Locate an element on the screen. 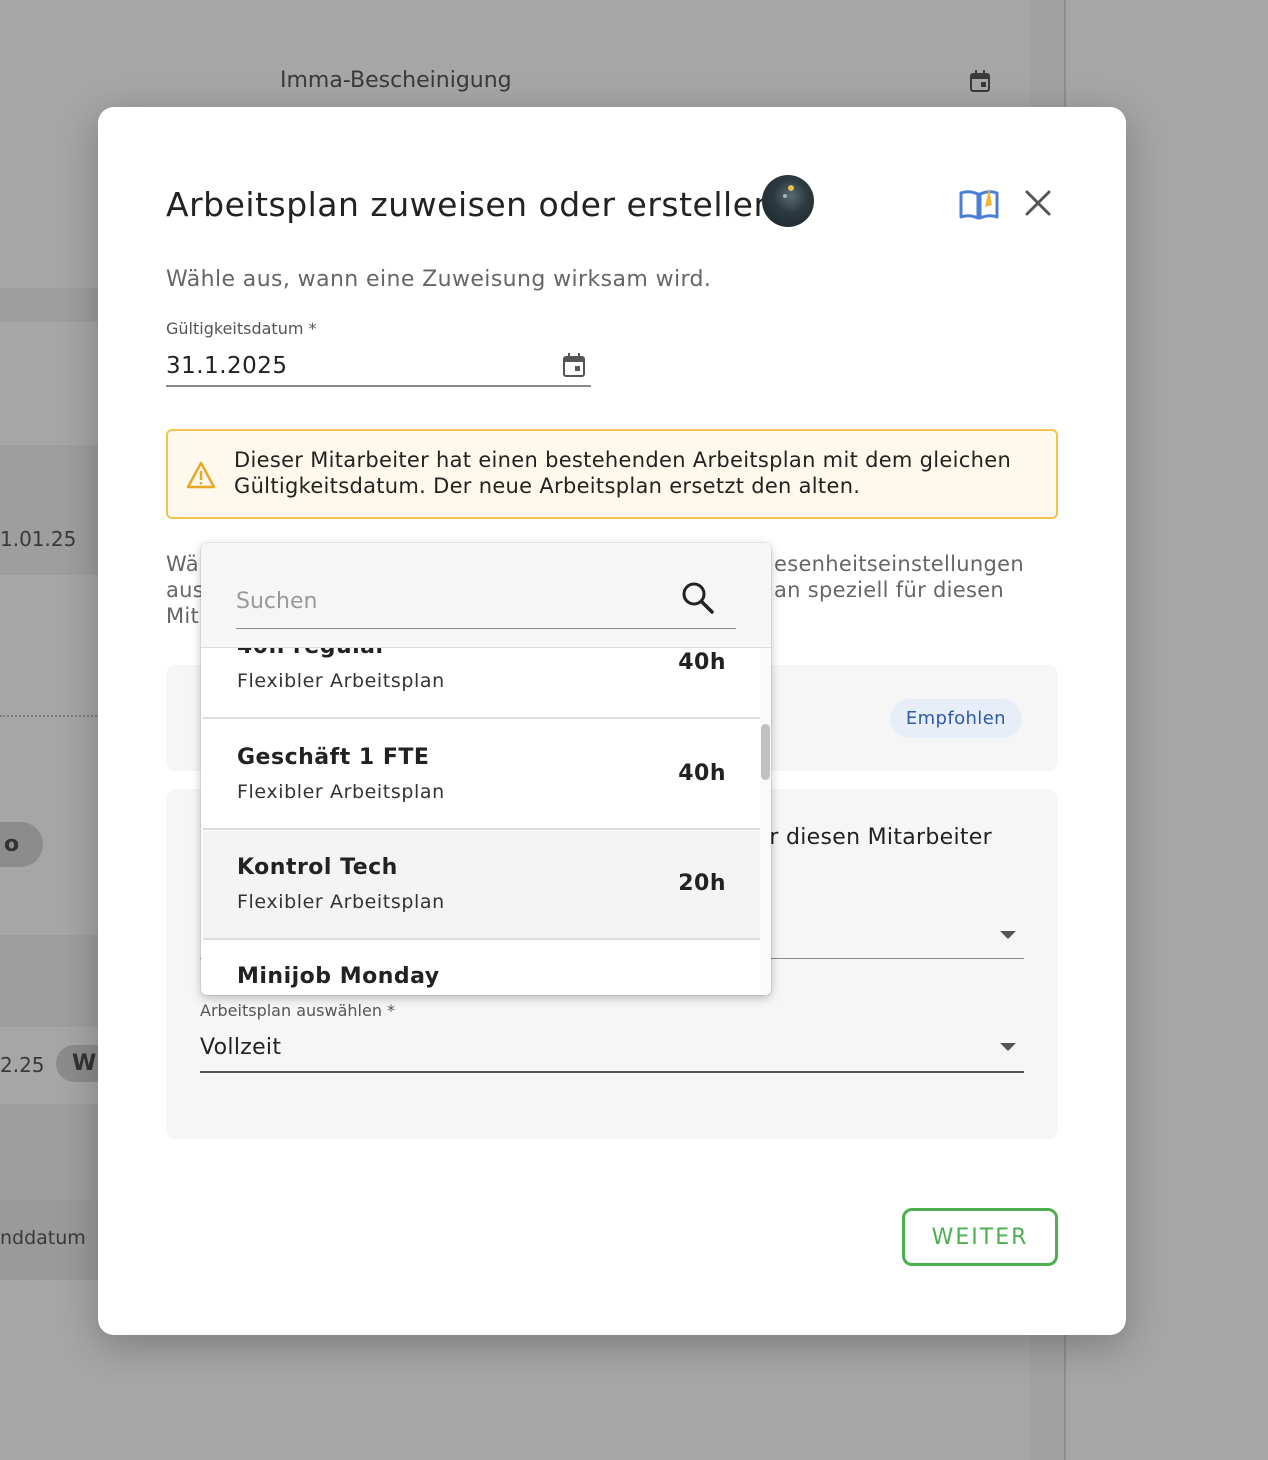 This screenshot has width=1268, height=1460. dropdown-scrollbar is located at coordinates (765, 821).